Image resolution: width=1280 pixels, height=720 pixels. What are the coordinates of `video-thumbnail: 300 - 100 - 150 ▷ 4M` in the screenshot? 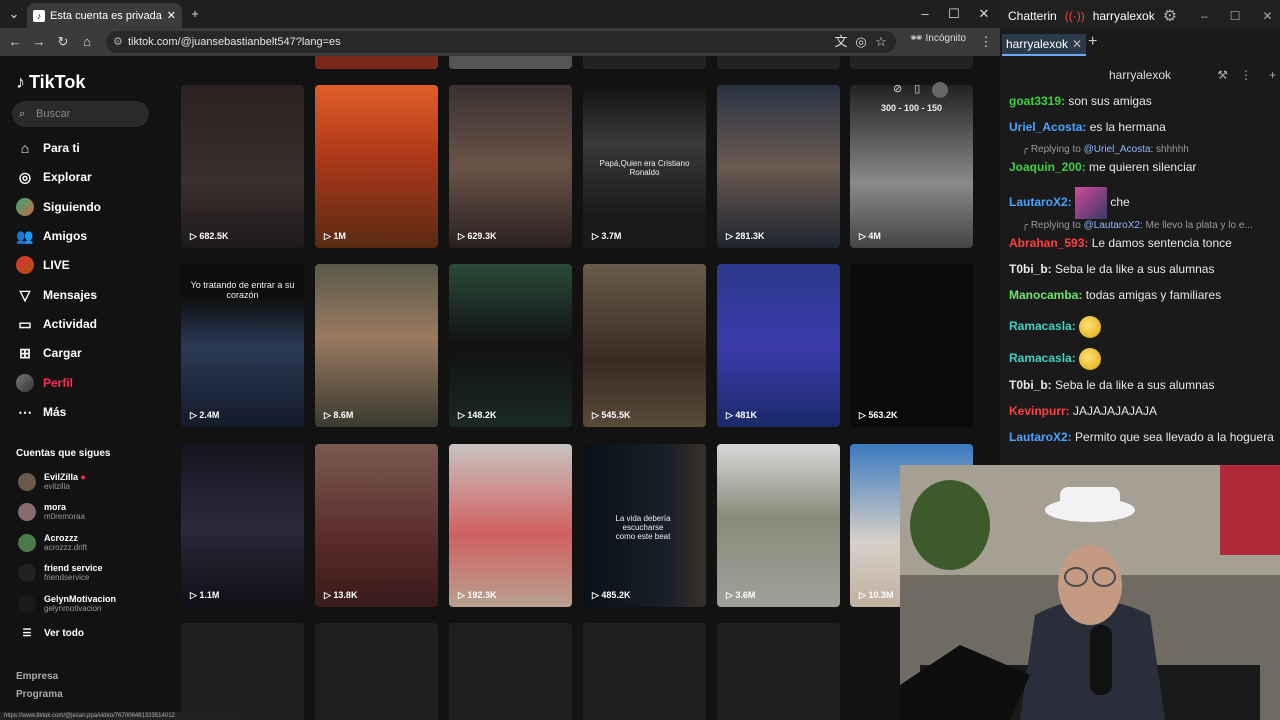 It's located at (911, 166).